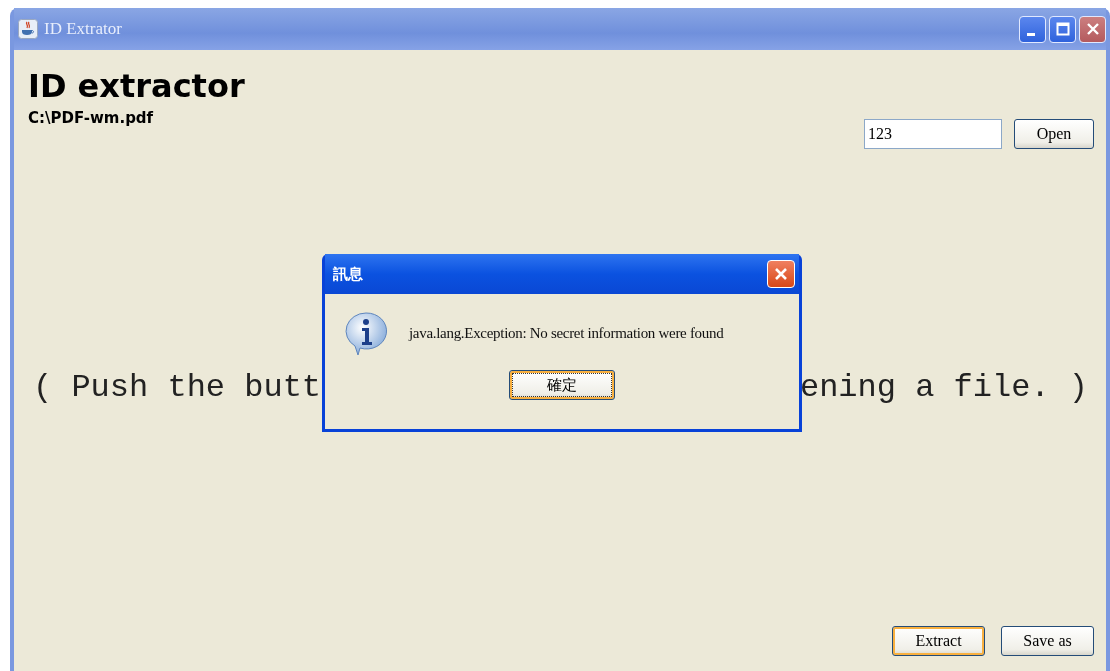  What do you see at coordinates (348, 274) in the screenshot?
I see `dialog-title: 訊息` at bounding box center [348, 274].